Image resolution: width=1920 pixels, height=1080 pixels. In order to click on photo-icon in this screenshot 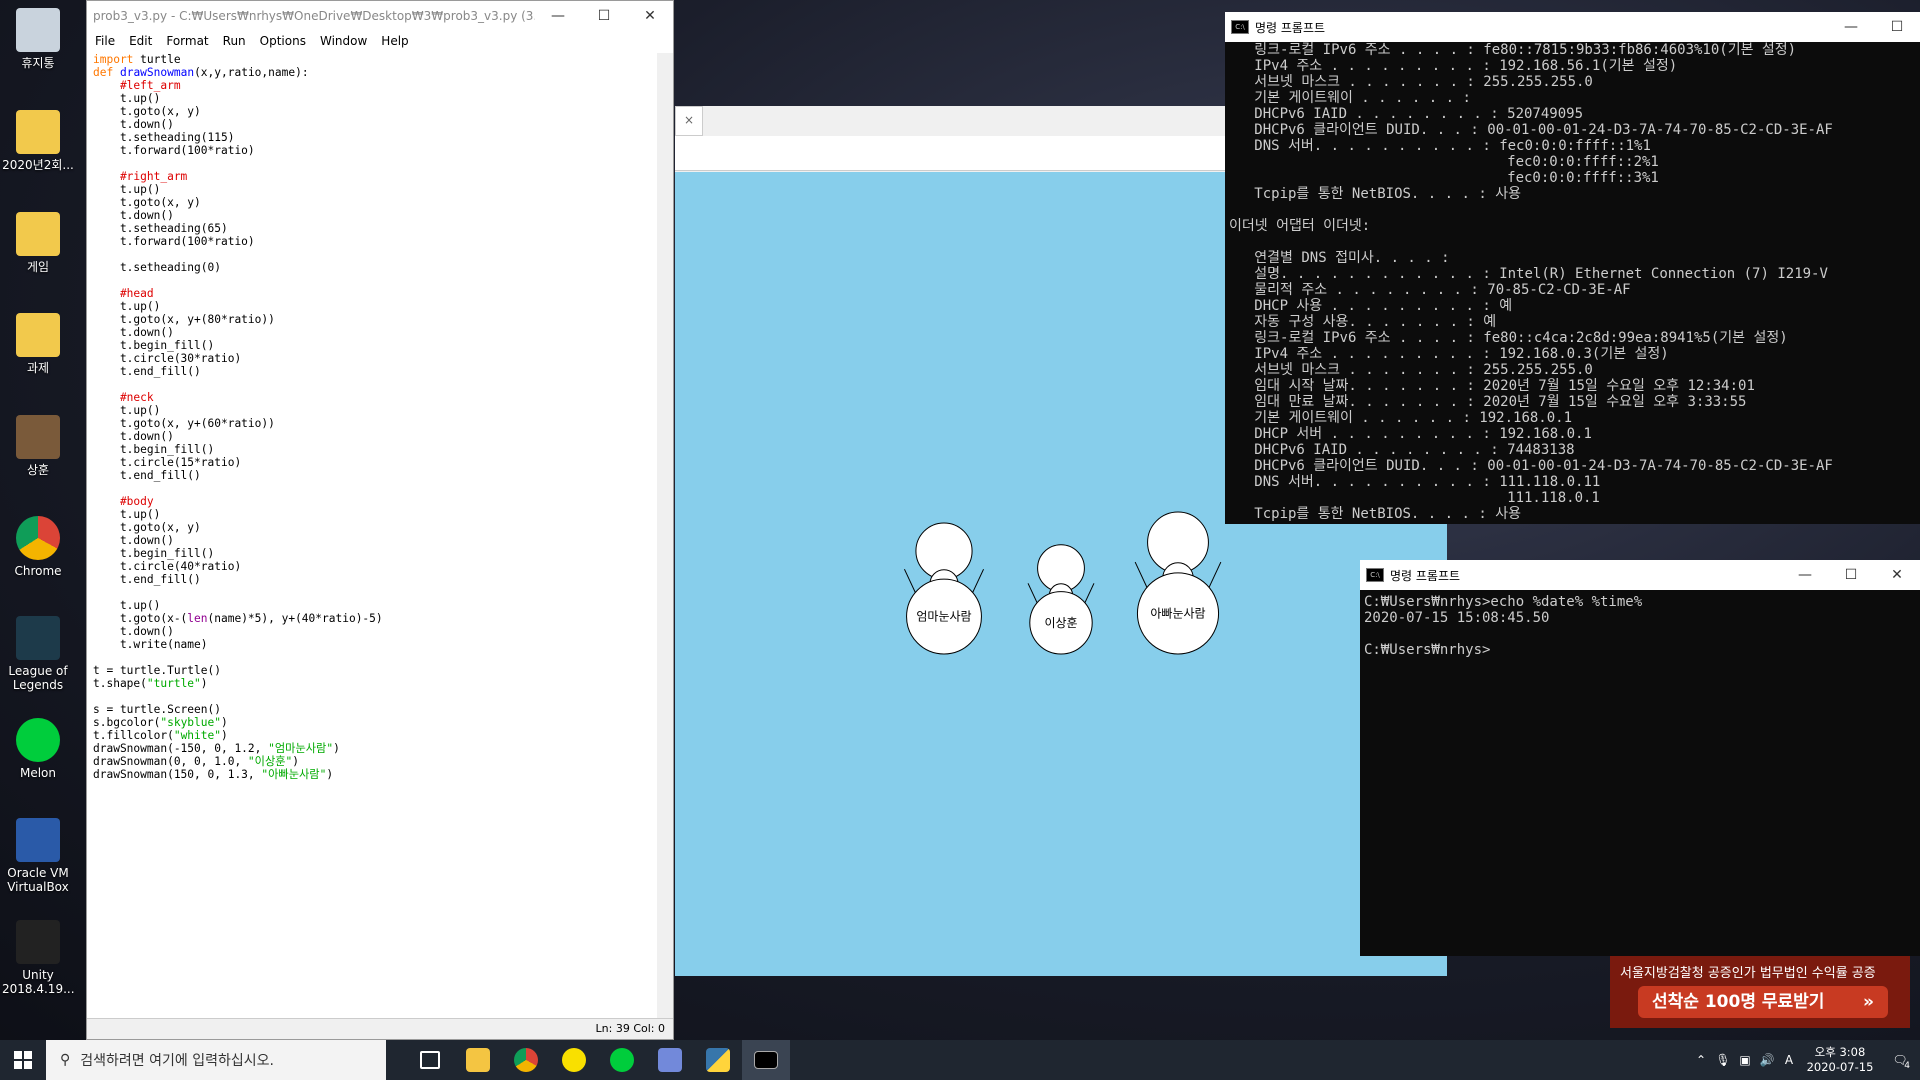, I will do `click(38, 437)`.